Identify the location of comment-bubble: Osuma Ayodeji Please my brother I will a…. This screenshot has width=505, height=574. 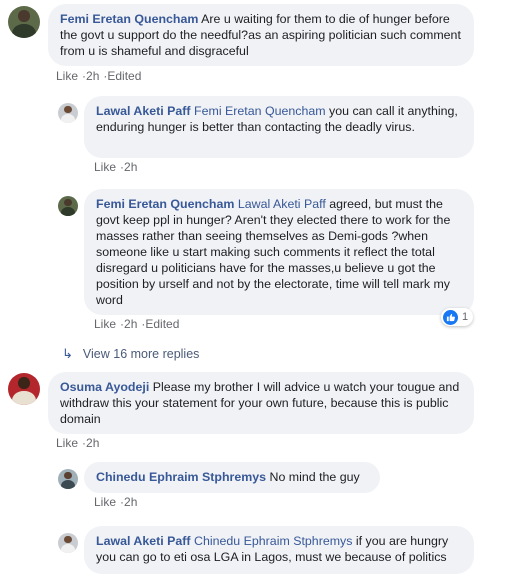
(261, 403).